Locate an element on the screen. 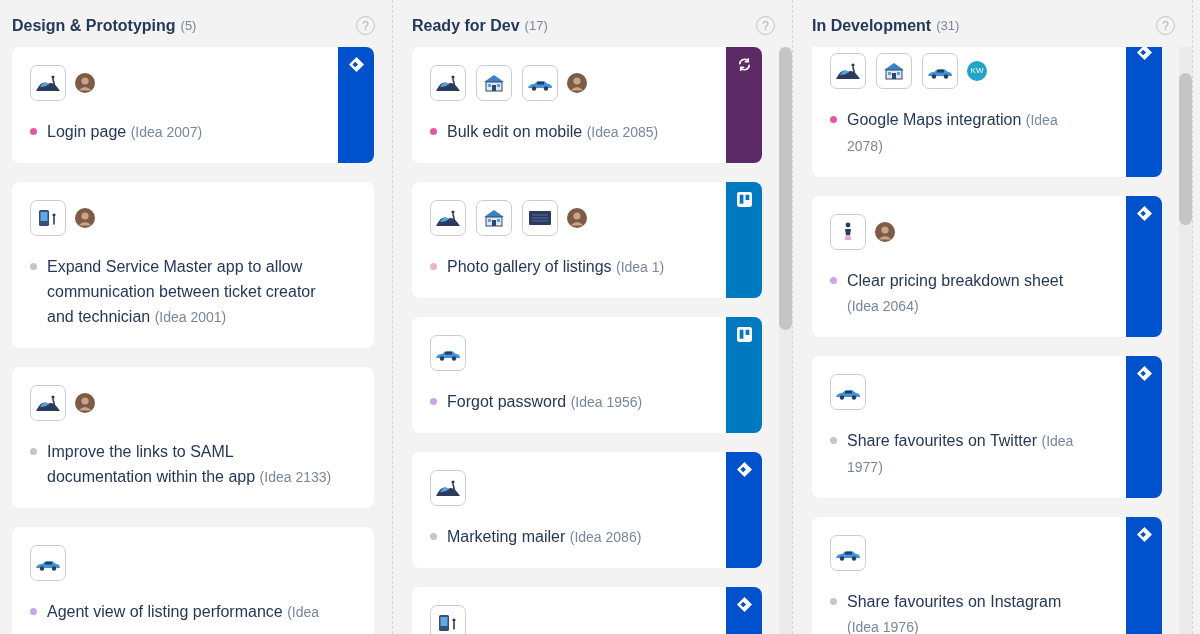  idea-title: Marketing mailer (Idea 2086) is located at coordinates (544, 537).